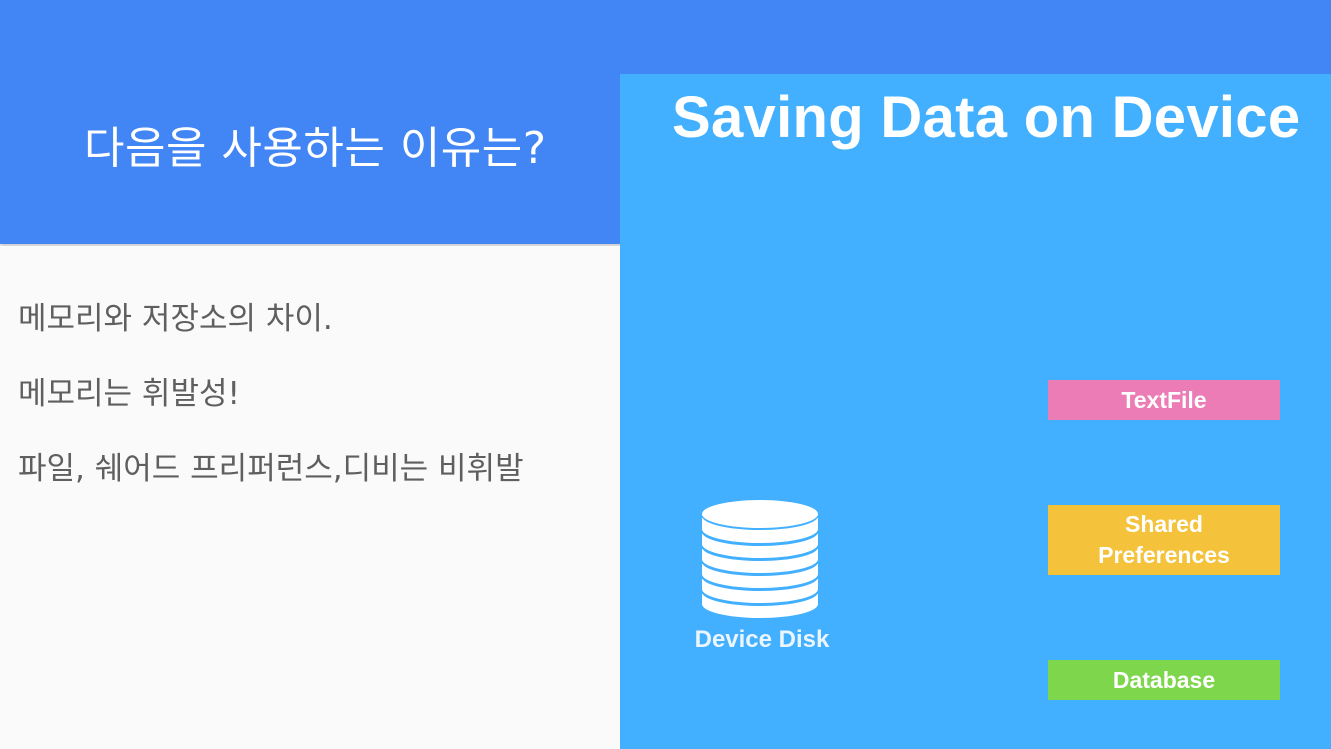  I want to click on storage-database: Database, so click(1164, 680).